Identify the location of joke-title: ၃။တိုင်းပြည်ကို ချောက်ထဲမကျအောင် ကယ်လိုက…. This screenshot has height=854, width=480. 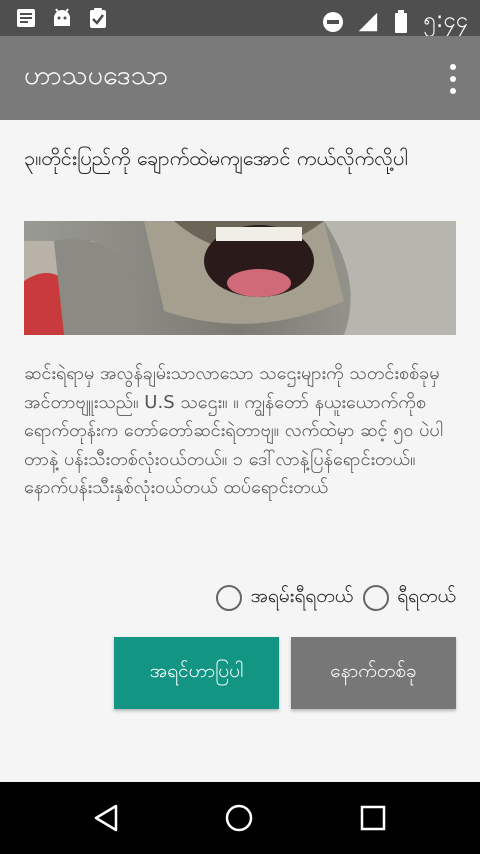
(216, 158).